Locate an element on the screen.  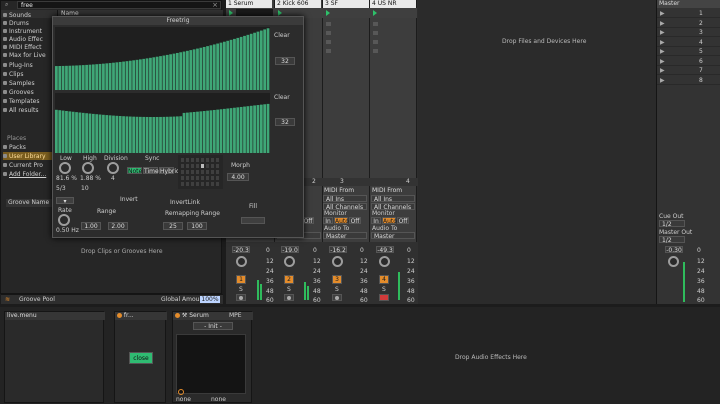
monitor-off-4: Off is located at coordinates (403, 221).